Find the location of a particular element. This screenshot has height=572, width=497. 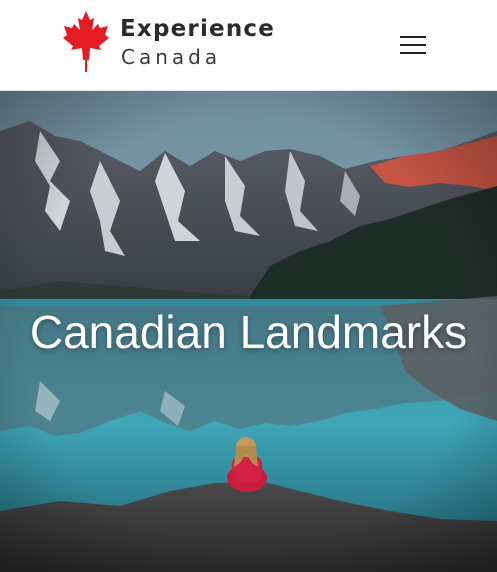

maple-leaf-icon is located at coordinates (86, 41).